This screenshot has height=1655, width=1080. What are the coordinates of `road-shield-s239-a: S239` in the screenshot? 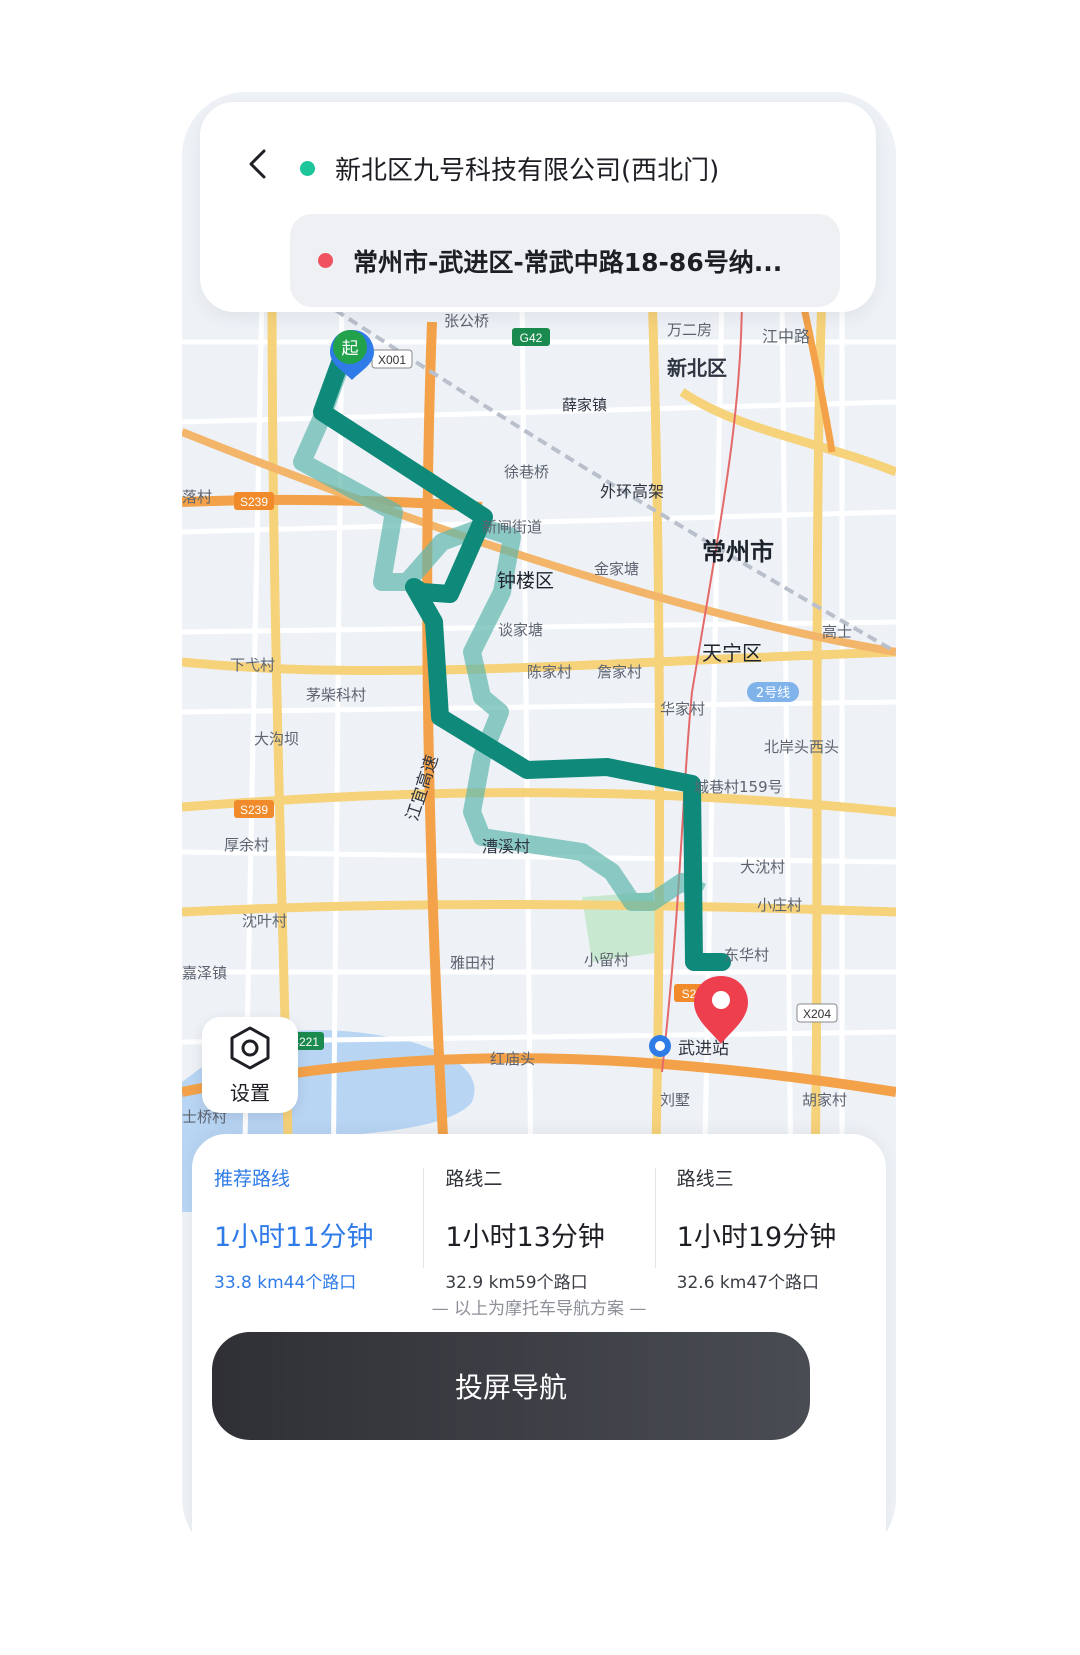 It's located at (254, 501).